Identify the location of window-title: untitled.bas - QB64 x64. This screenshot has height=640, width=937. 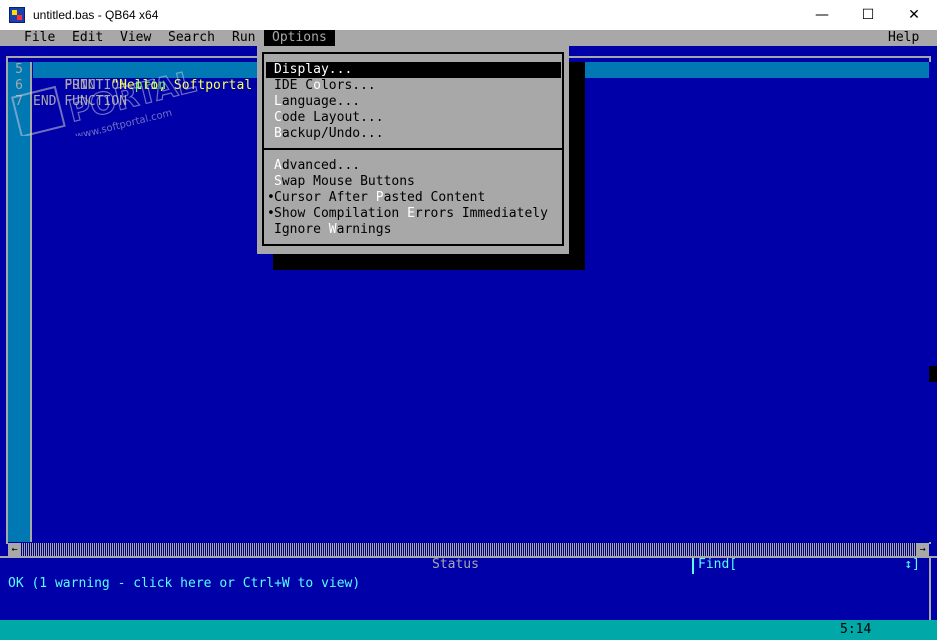
(96, 15).